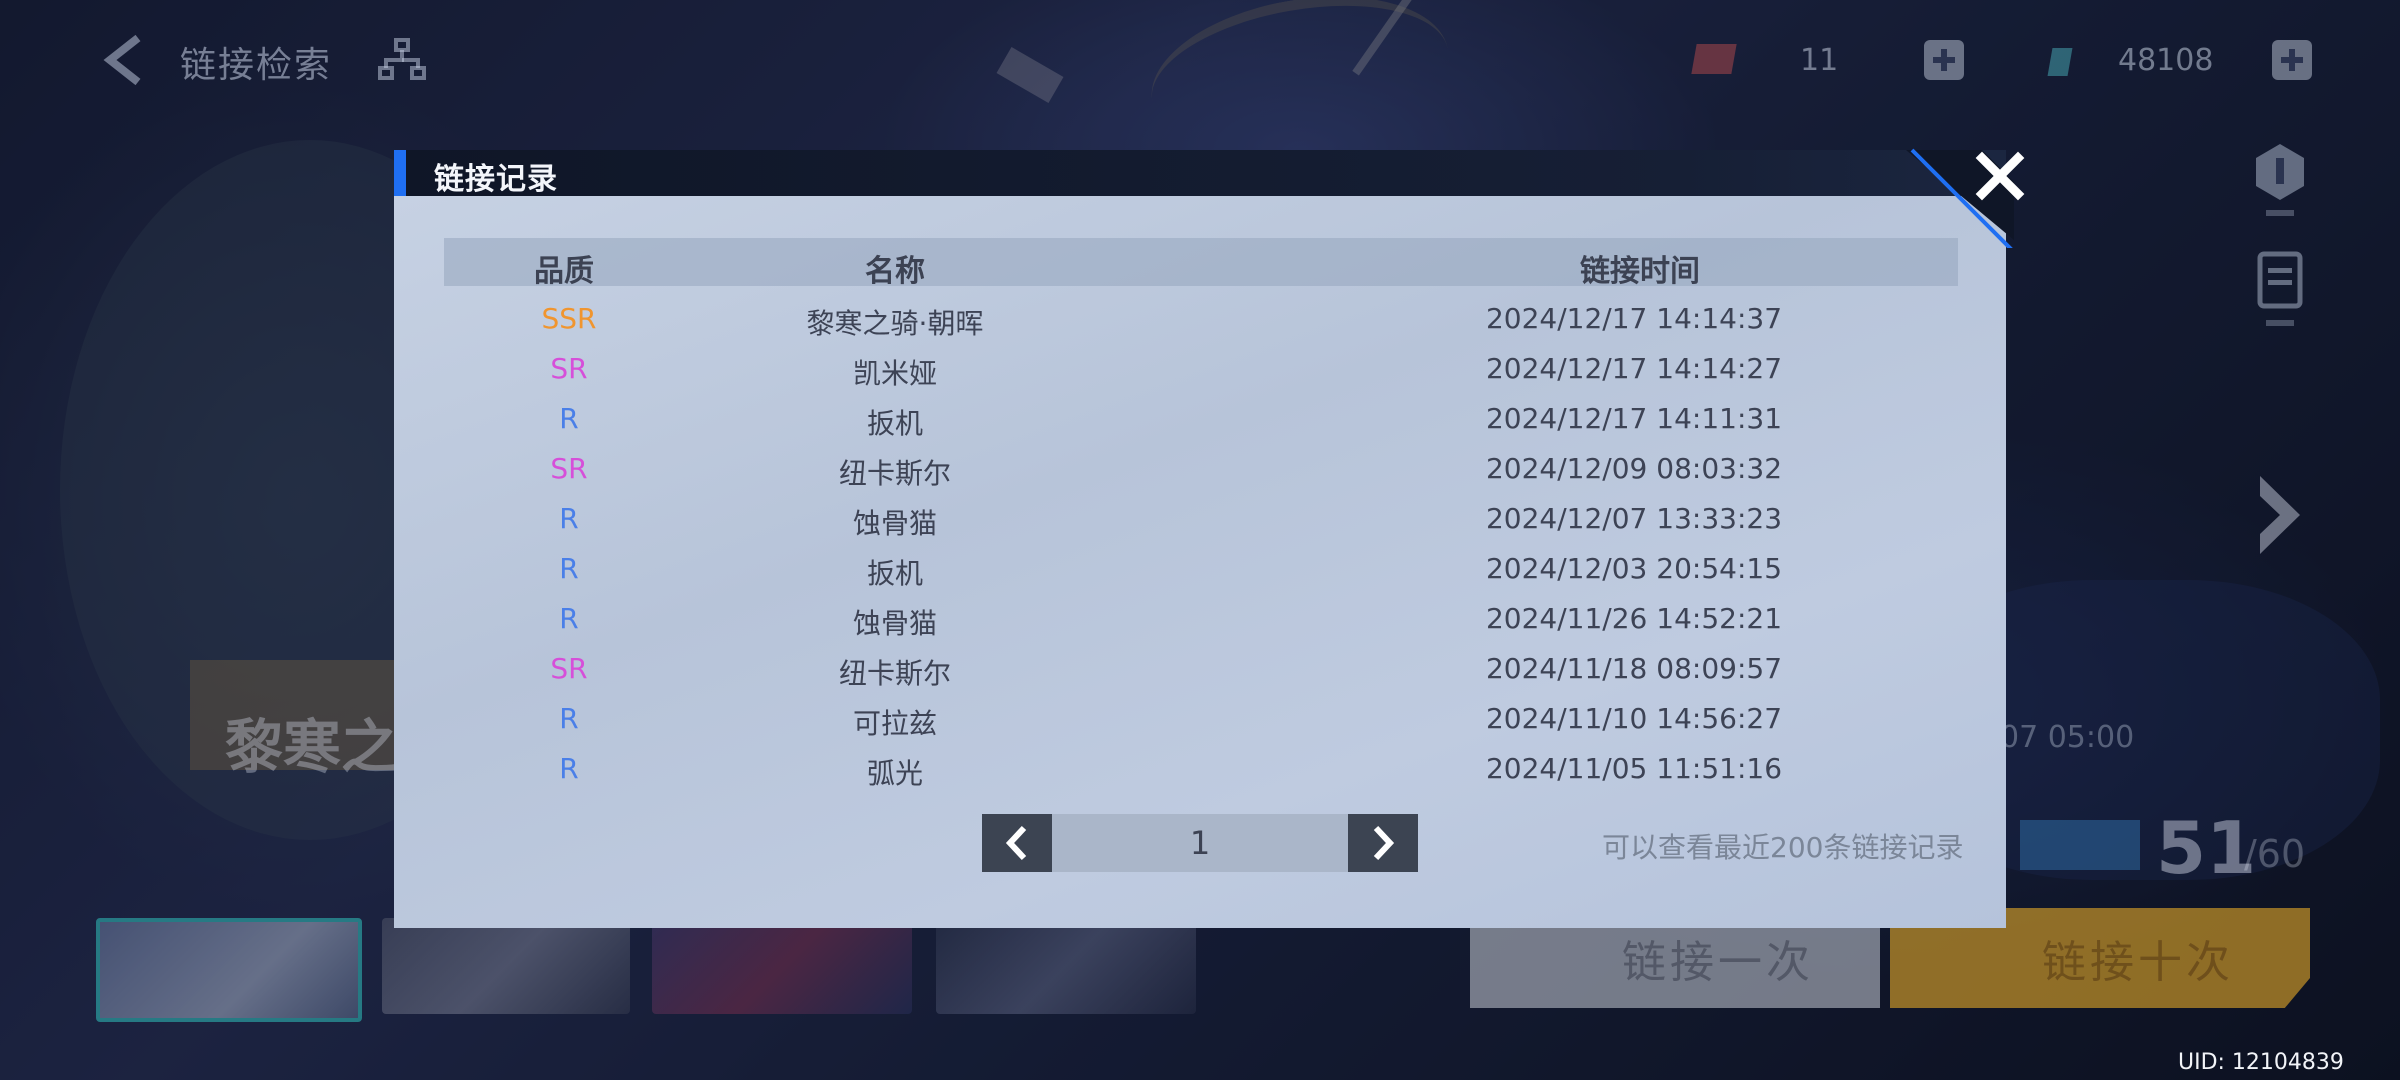  I want to click on record-row: SR 凯米娅 2024/12/17 14:14:27, so click(1201, 371).